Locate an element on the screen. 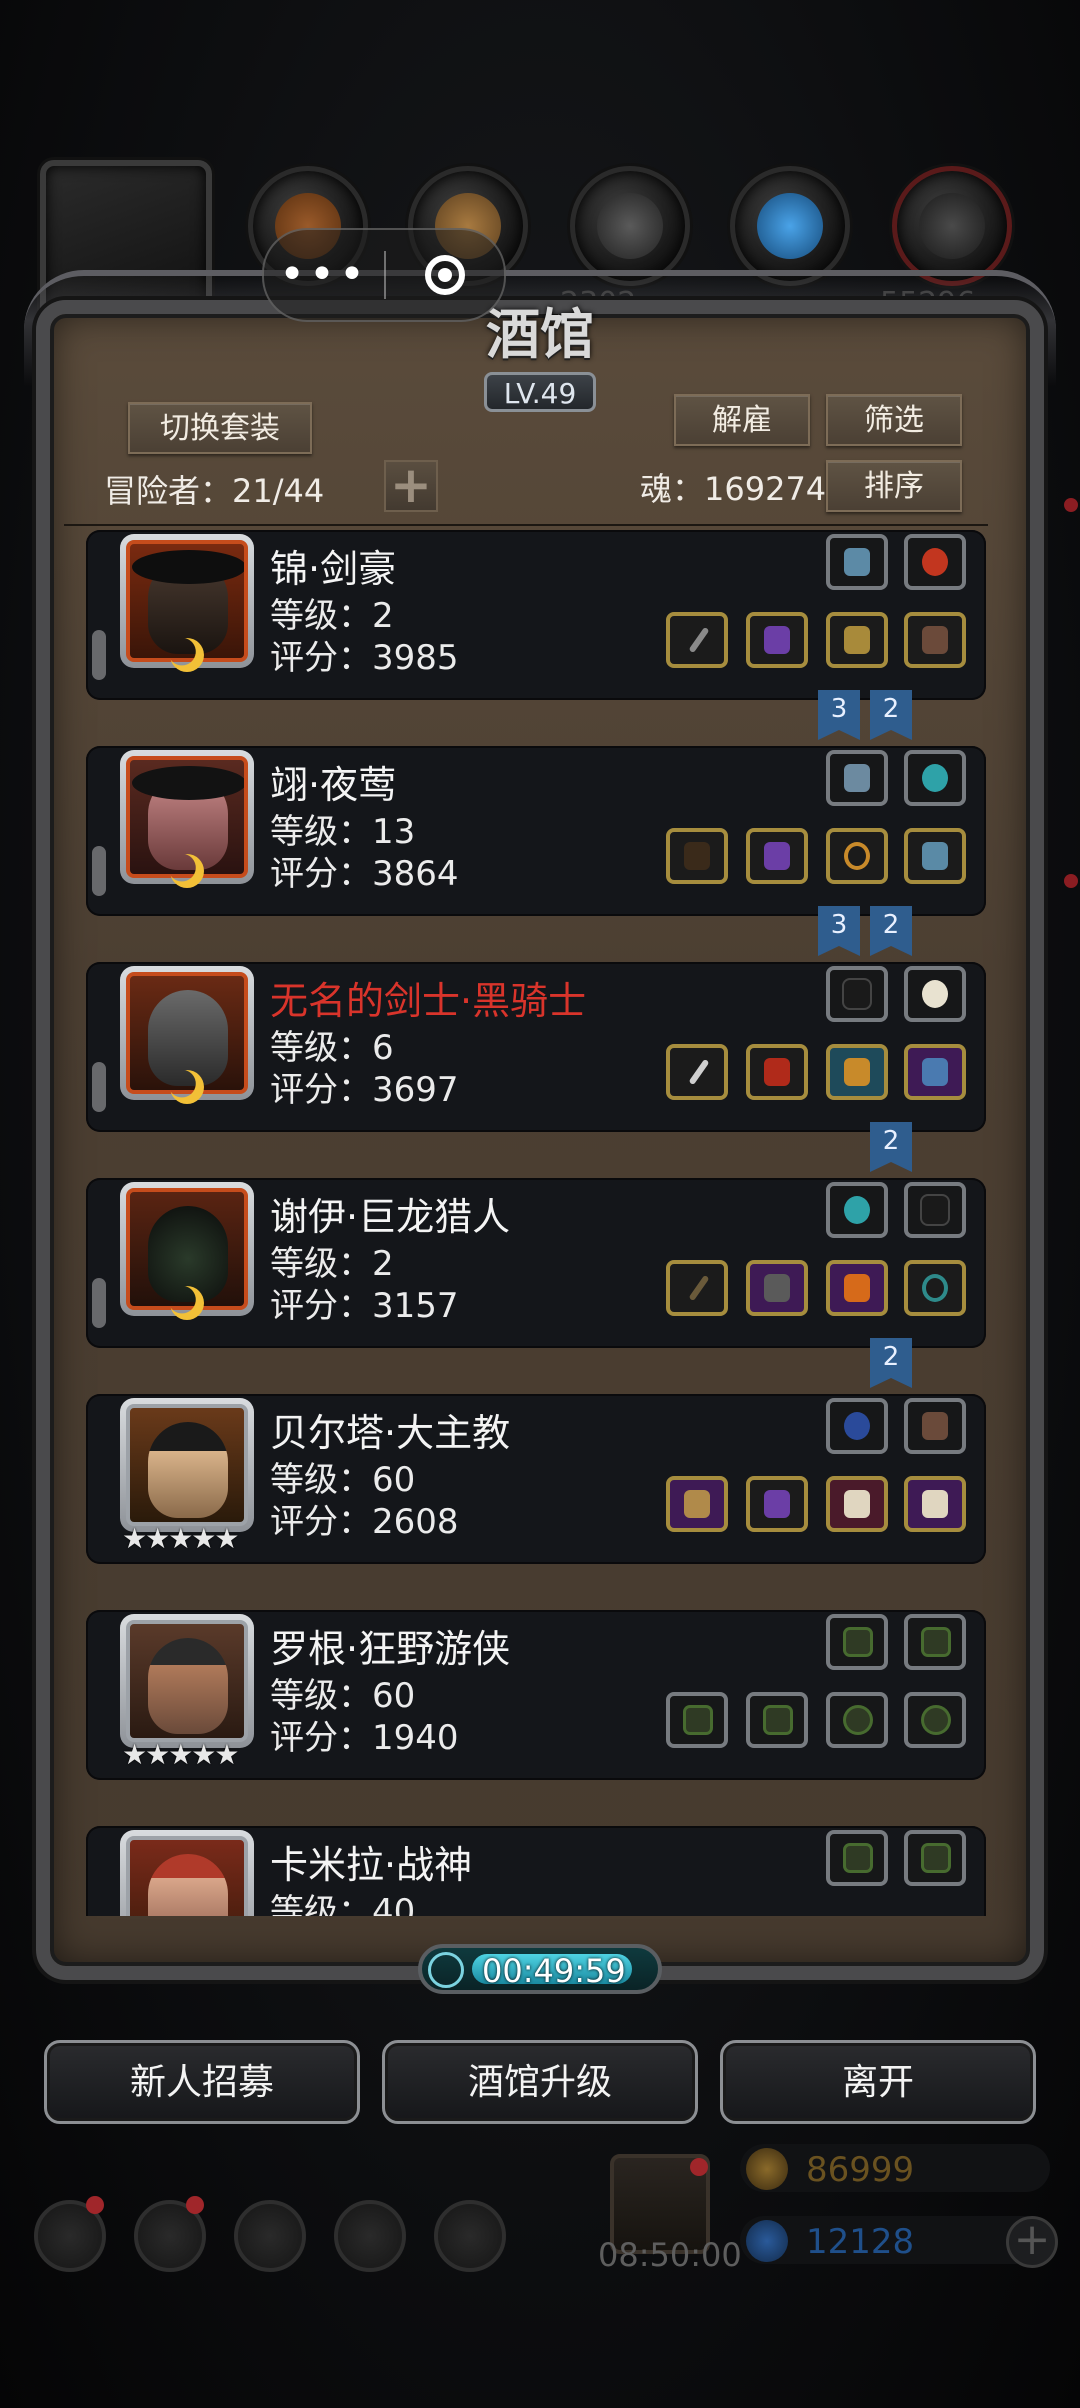 Image resolution: width=1080 pixels, height=2408 pixels. hero-level: 等级：40 is located at coordinates (343, 1904).